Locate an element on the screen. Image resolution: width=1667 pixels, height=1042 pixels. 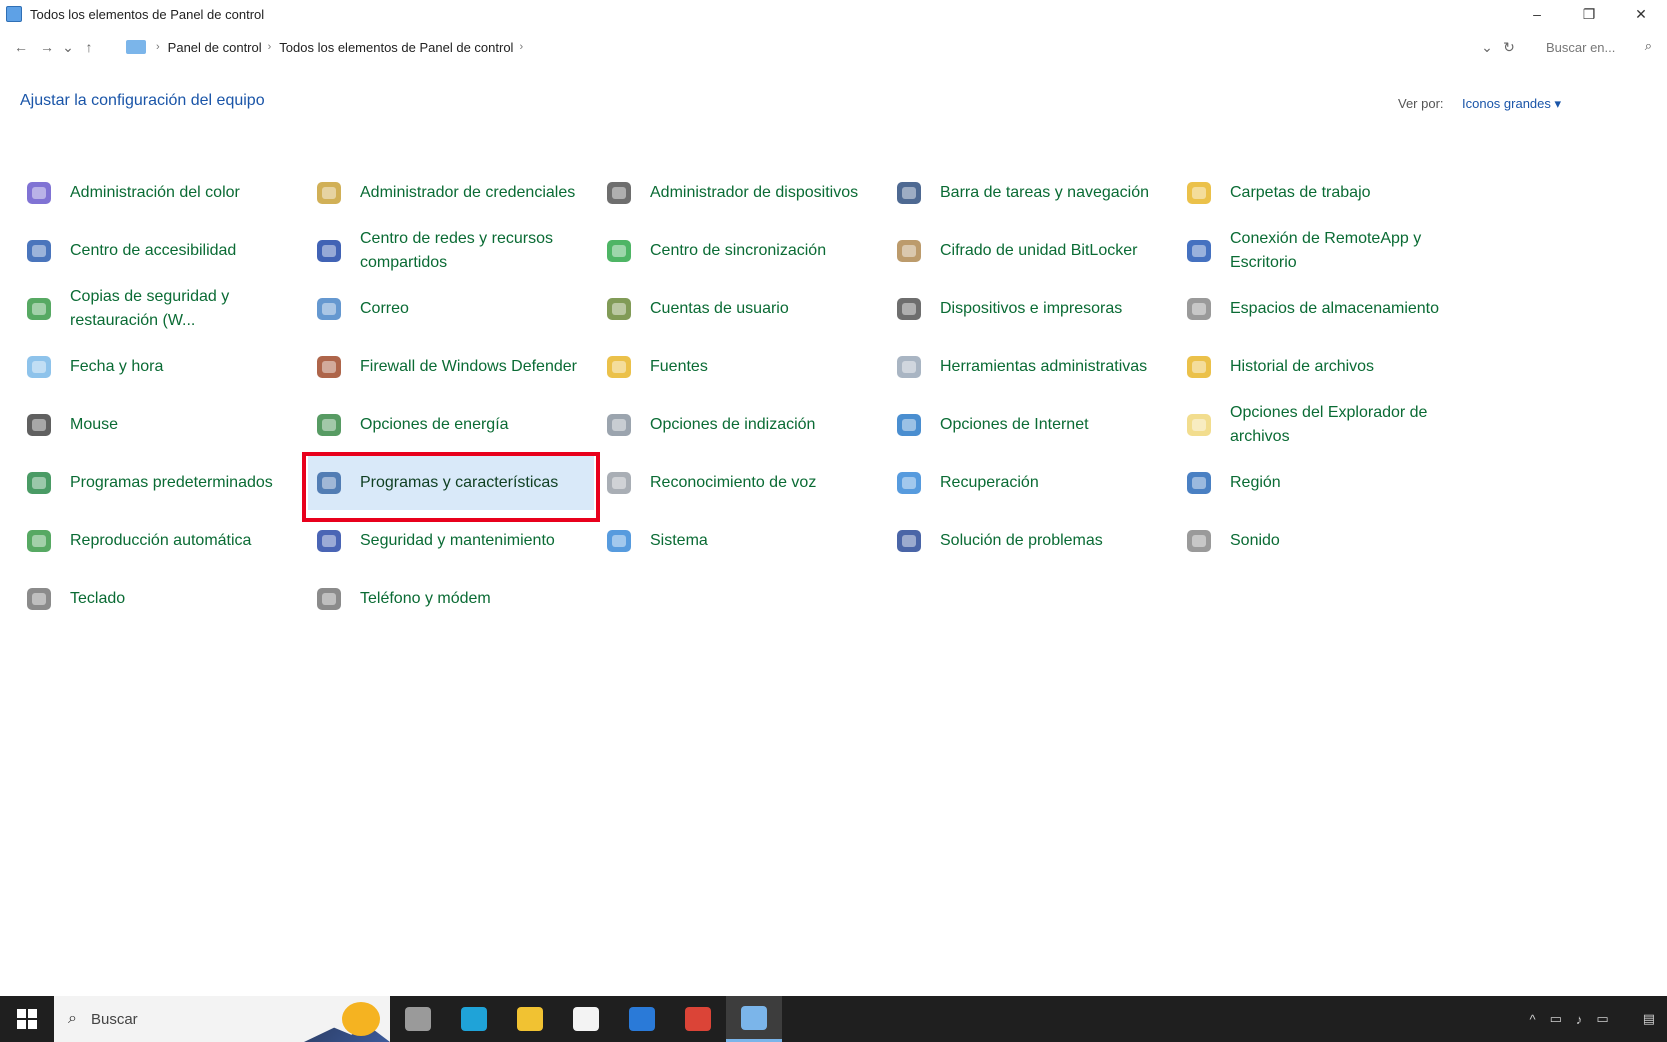
restore-button: ❐ is located at coordinates (1589, 14).